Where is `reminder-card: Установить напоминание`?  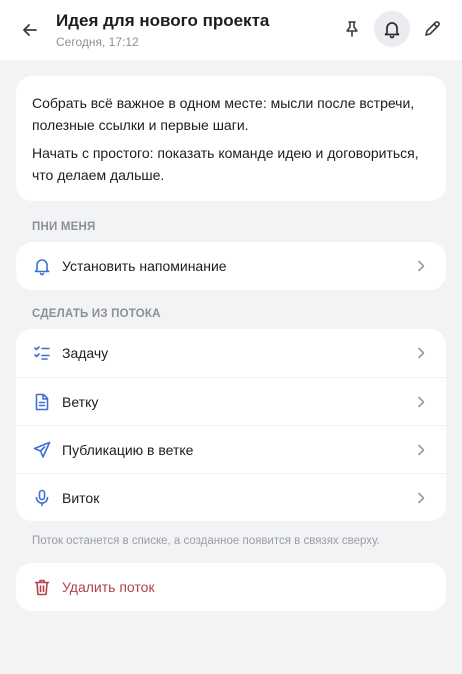 reminder-card: Установить напоминание is located at coordinates (231, 266).